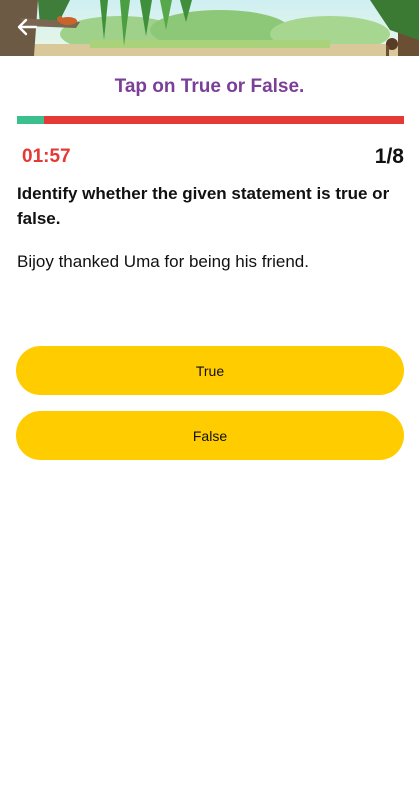 This screenshot has height=800, width=419. What do you see at coordinates (210, 120) in the screenshot?
I see `progress-bar` at bounding box center [210, 120].